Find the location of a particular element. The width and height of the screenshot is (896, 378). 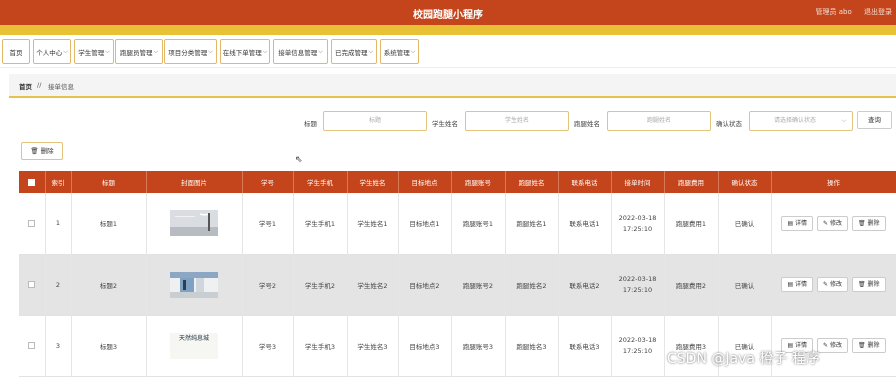

cover-image: 天然纯息城 is located at coordinates (194, 345).